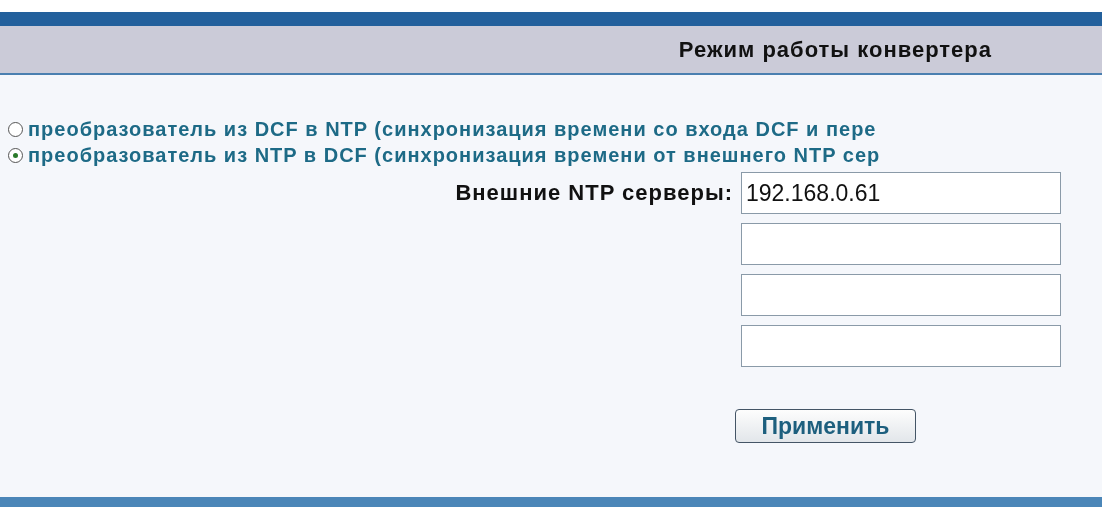 This screenshot has height=507, width=1102. I want to click on radio-label: преобразователь из DCF в NTP (синхронизация времени со входа DCF и пере, so click(452, 129).